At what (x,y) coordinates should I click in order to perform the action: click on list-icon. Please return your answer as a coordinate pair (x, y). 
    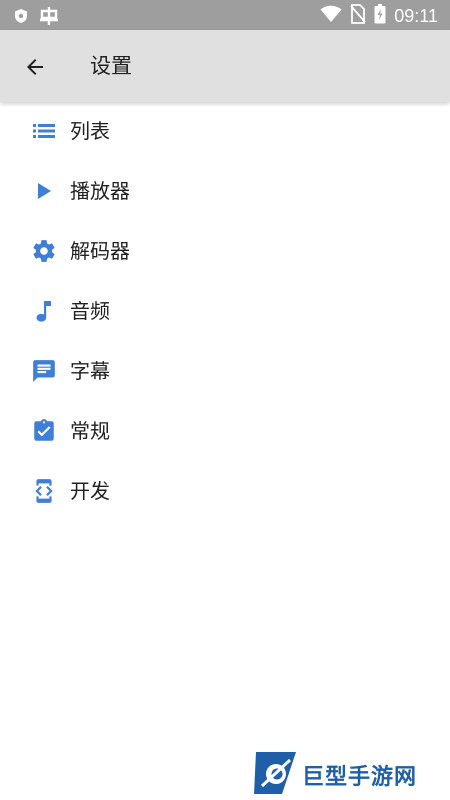
    Looking at the image, I should click on (44, 131).